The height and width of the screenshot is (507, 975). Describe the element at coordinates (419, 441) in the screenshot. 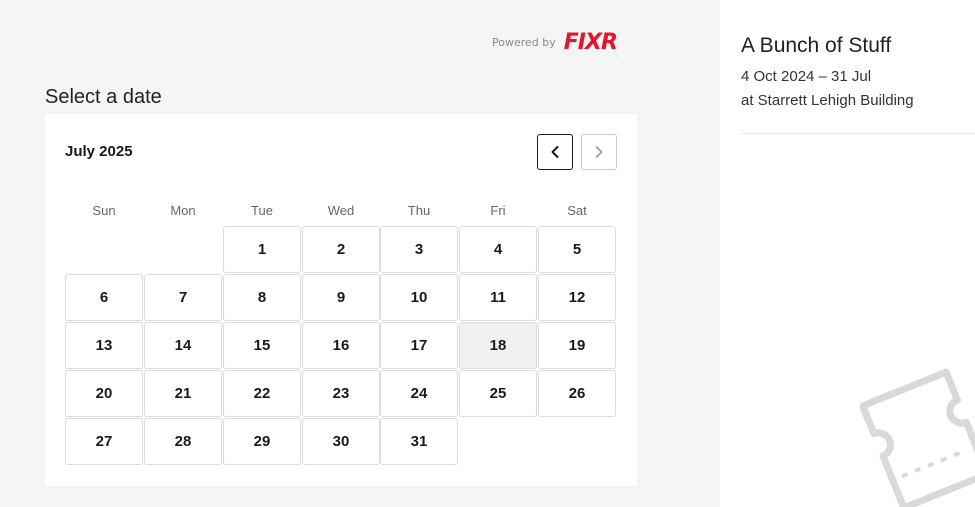

I see `day-cell-31: 31` at that location.